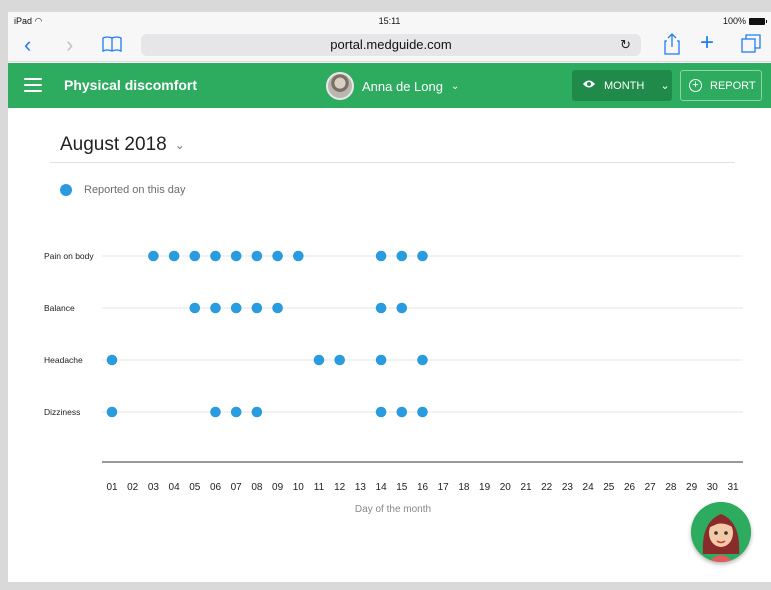 The image size is (771, 590). What do you see at coordinates (195, 487) in the screenshot?
I see `x-tick-label: 05` at bounding box center [195, 487].